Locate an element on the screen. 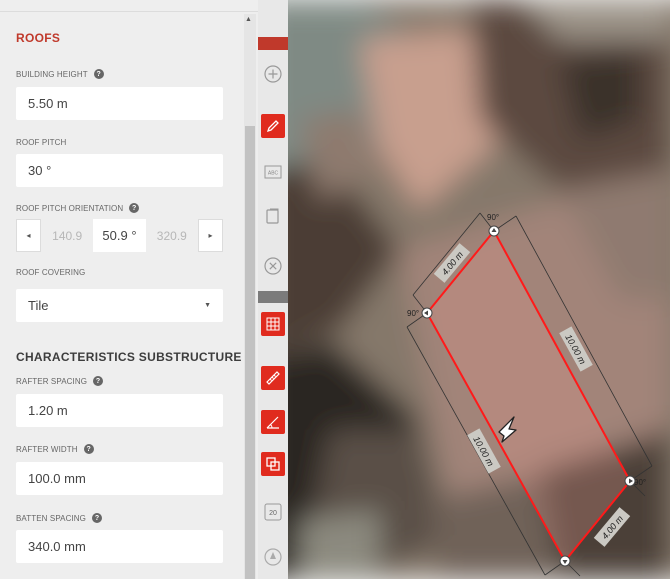 Image resolution: width=670 pixels, height=579 pixels. roof-pitch-label-text: ROOF PITCH is located at coordinates (41, 142).